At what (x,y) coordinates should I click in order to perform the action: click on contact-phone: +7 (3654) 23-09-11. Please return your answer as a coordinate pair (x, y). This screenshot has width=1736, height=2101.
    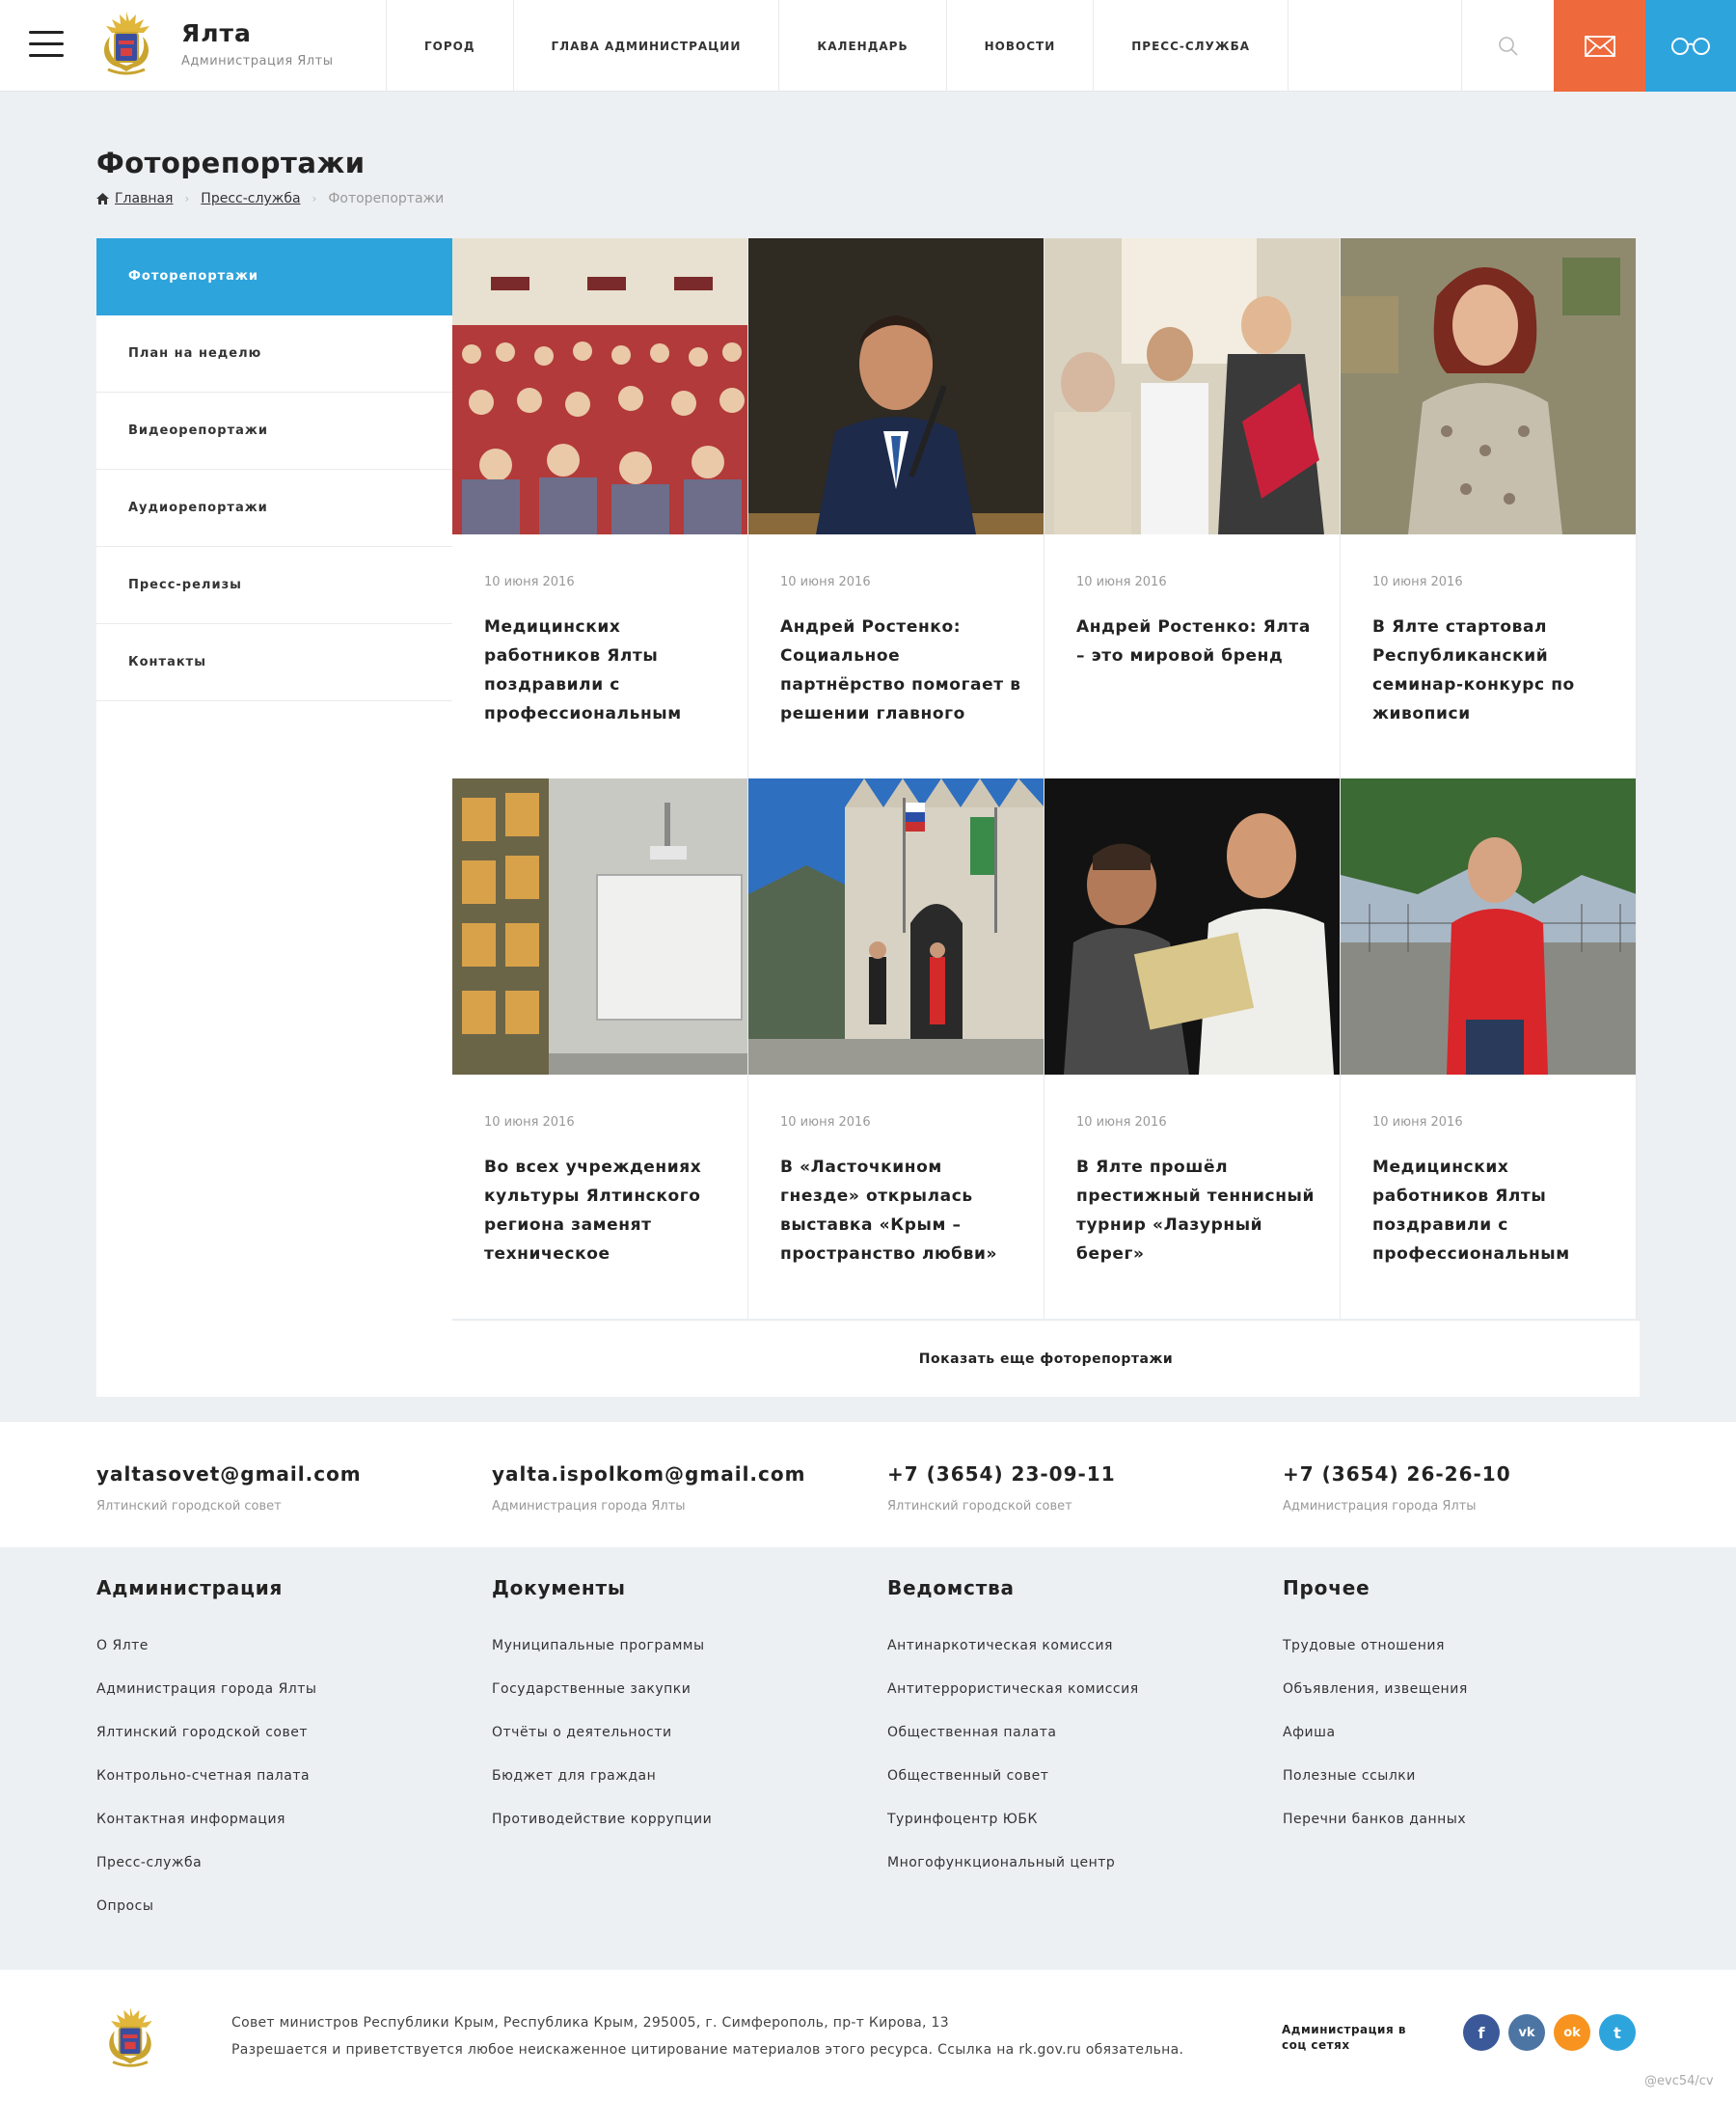
    Looking at the image, I should click on (1001, 1474).